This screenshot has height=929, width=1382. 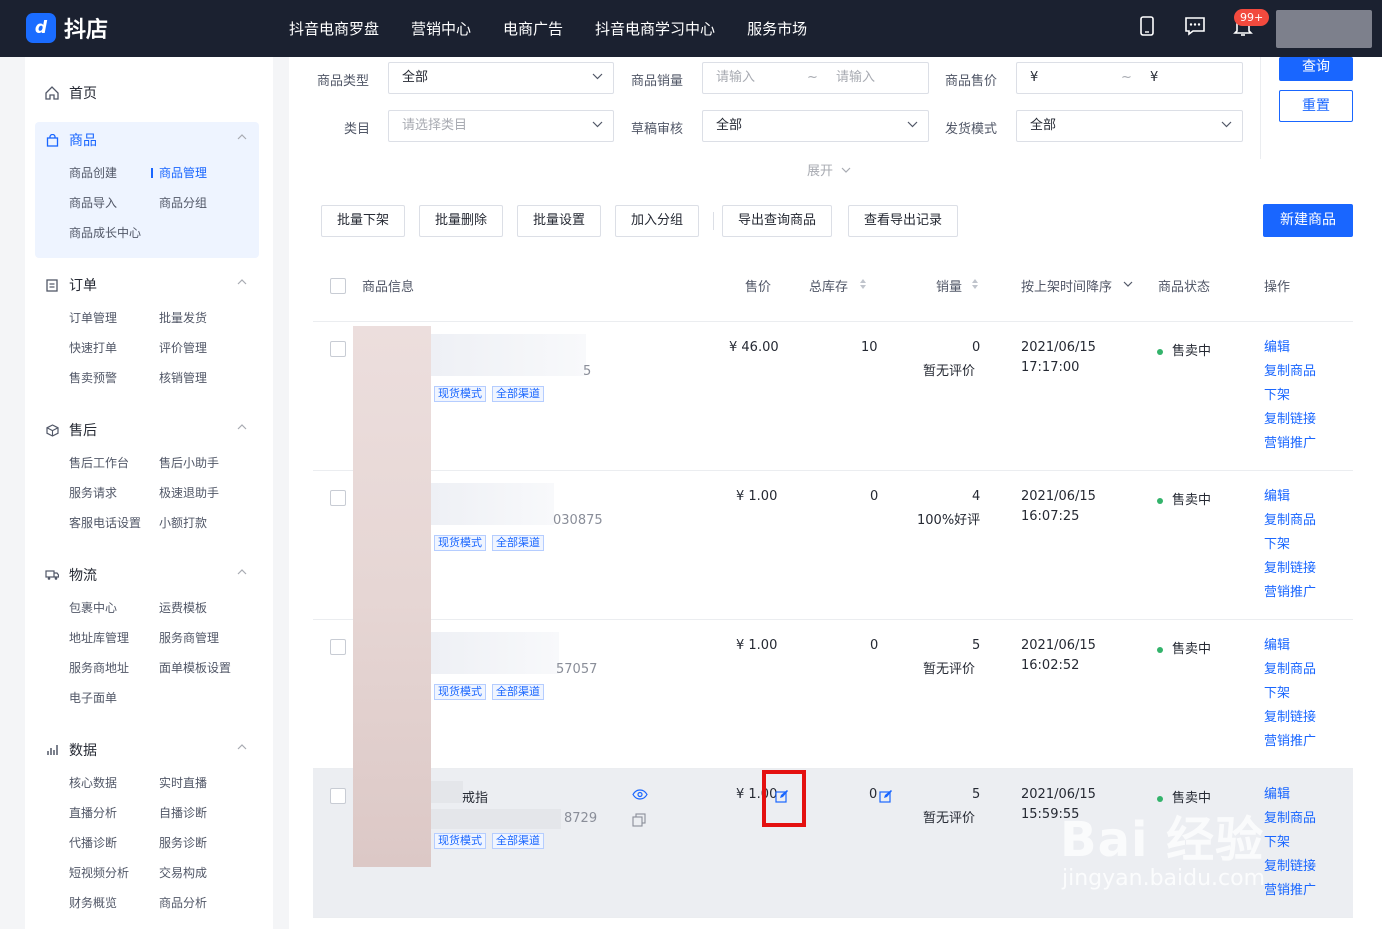 What do you see at coordinates (214, 378) in the screenshot?
I see `sidebar-item: 核销管理` at bounding box center [214, 378].